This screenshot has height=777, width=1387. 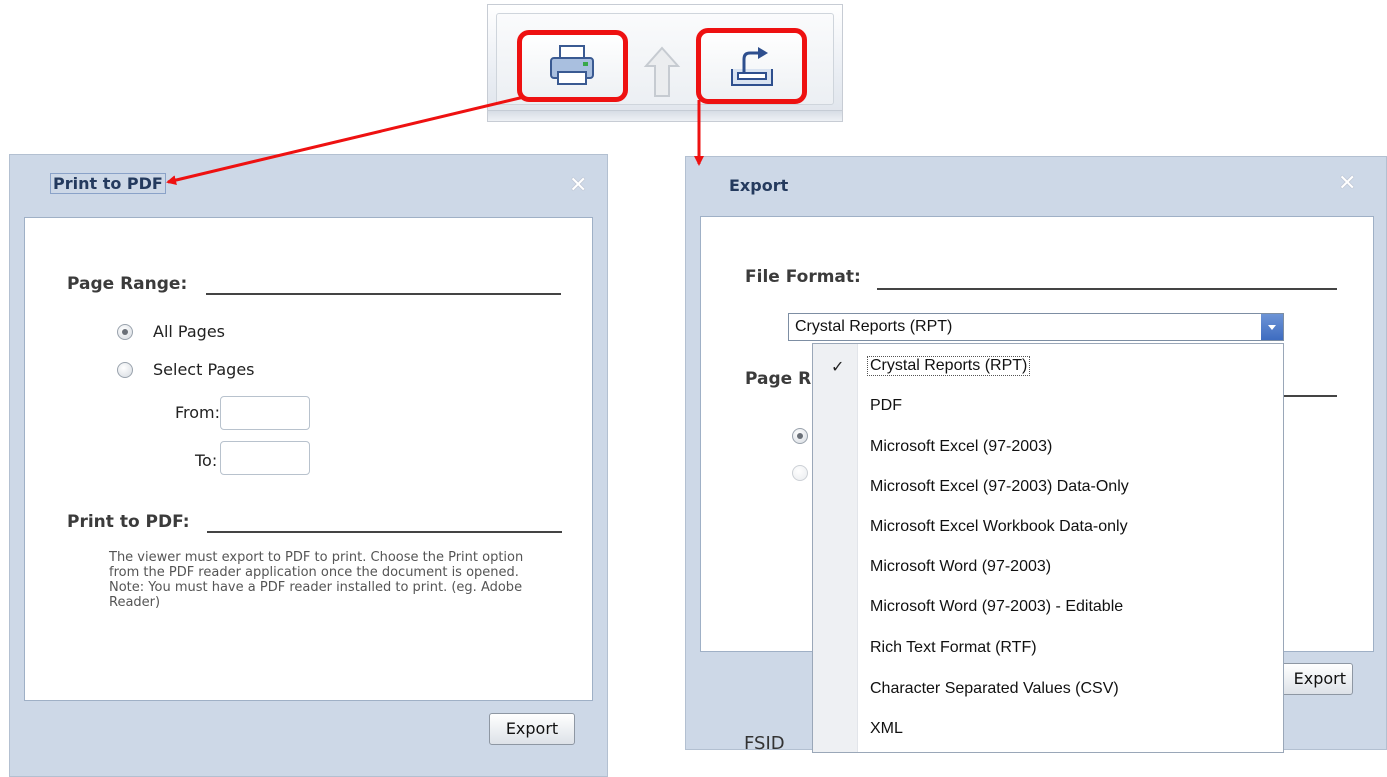 I want to click on annotation-arrows, so click(x=435, y=140).